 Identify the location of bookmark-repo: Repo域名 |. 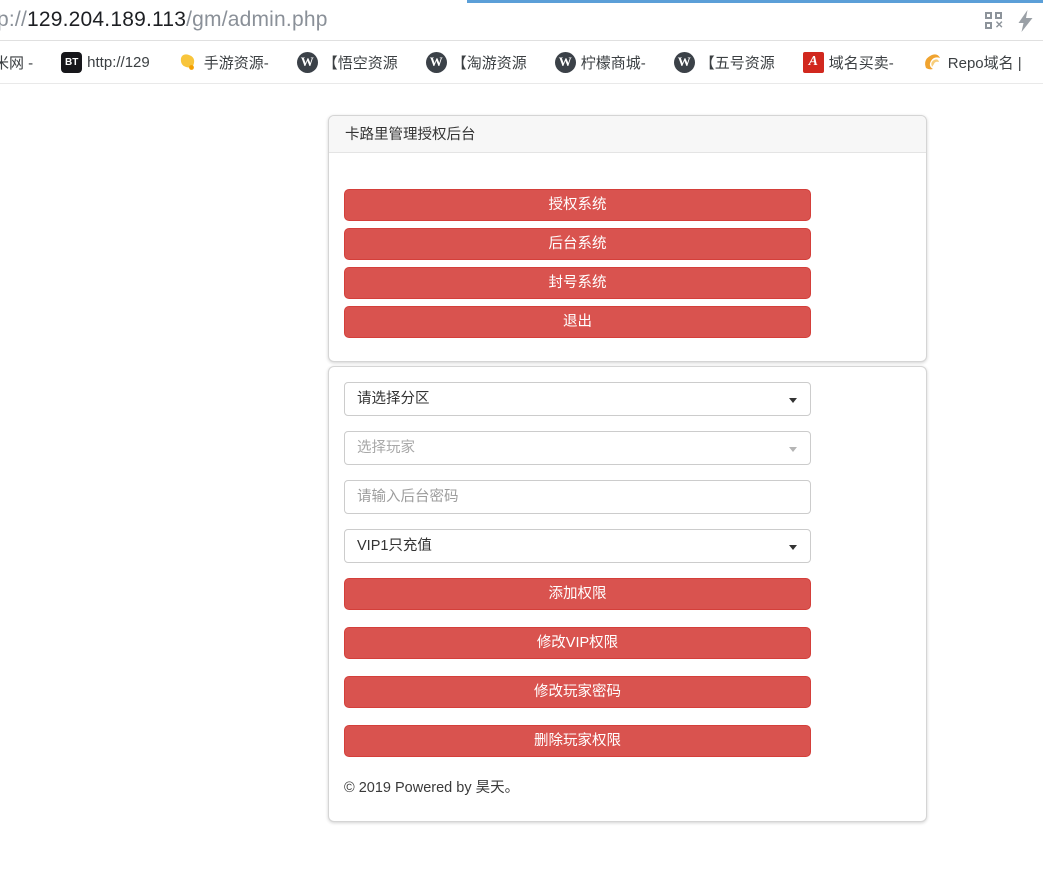
(972, 62).